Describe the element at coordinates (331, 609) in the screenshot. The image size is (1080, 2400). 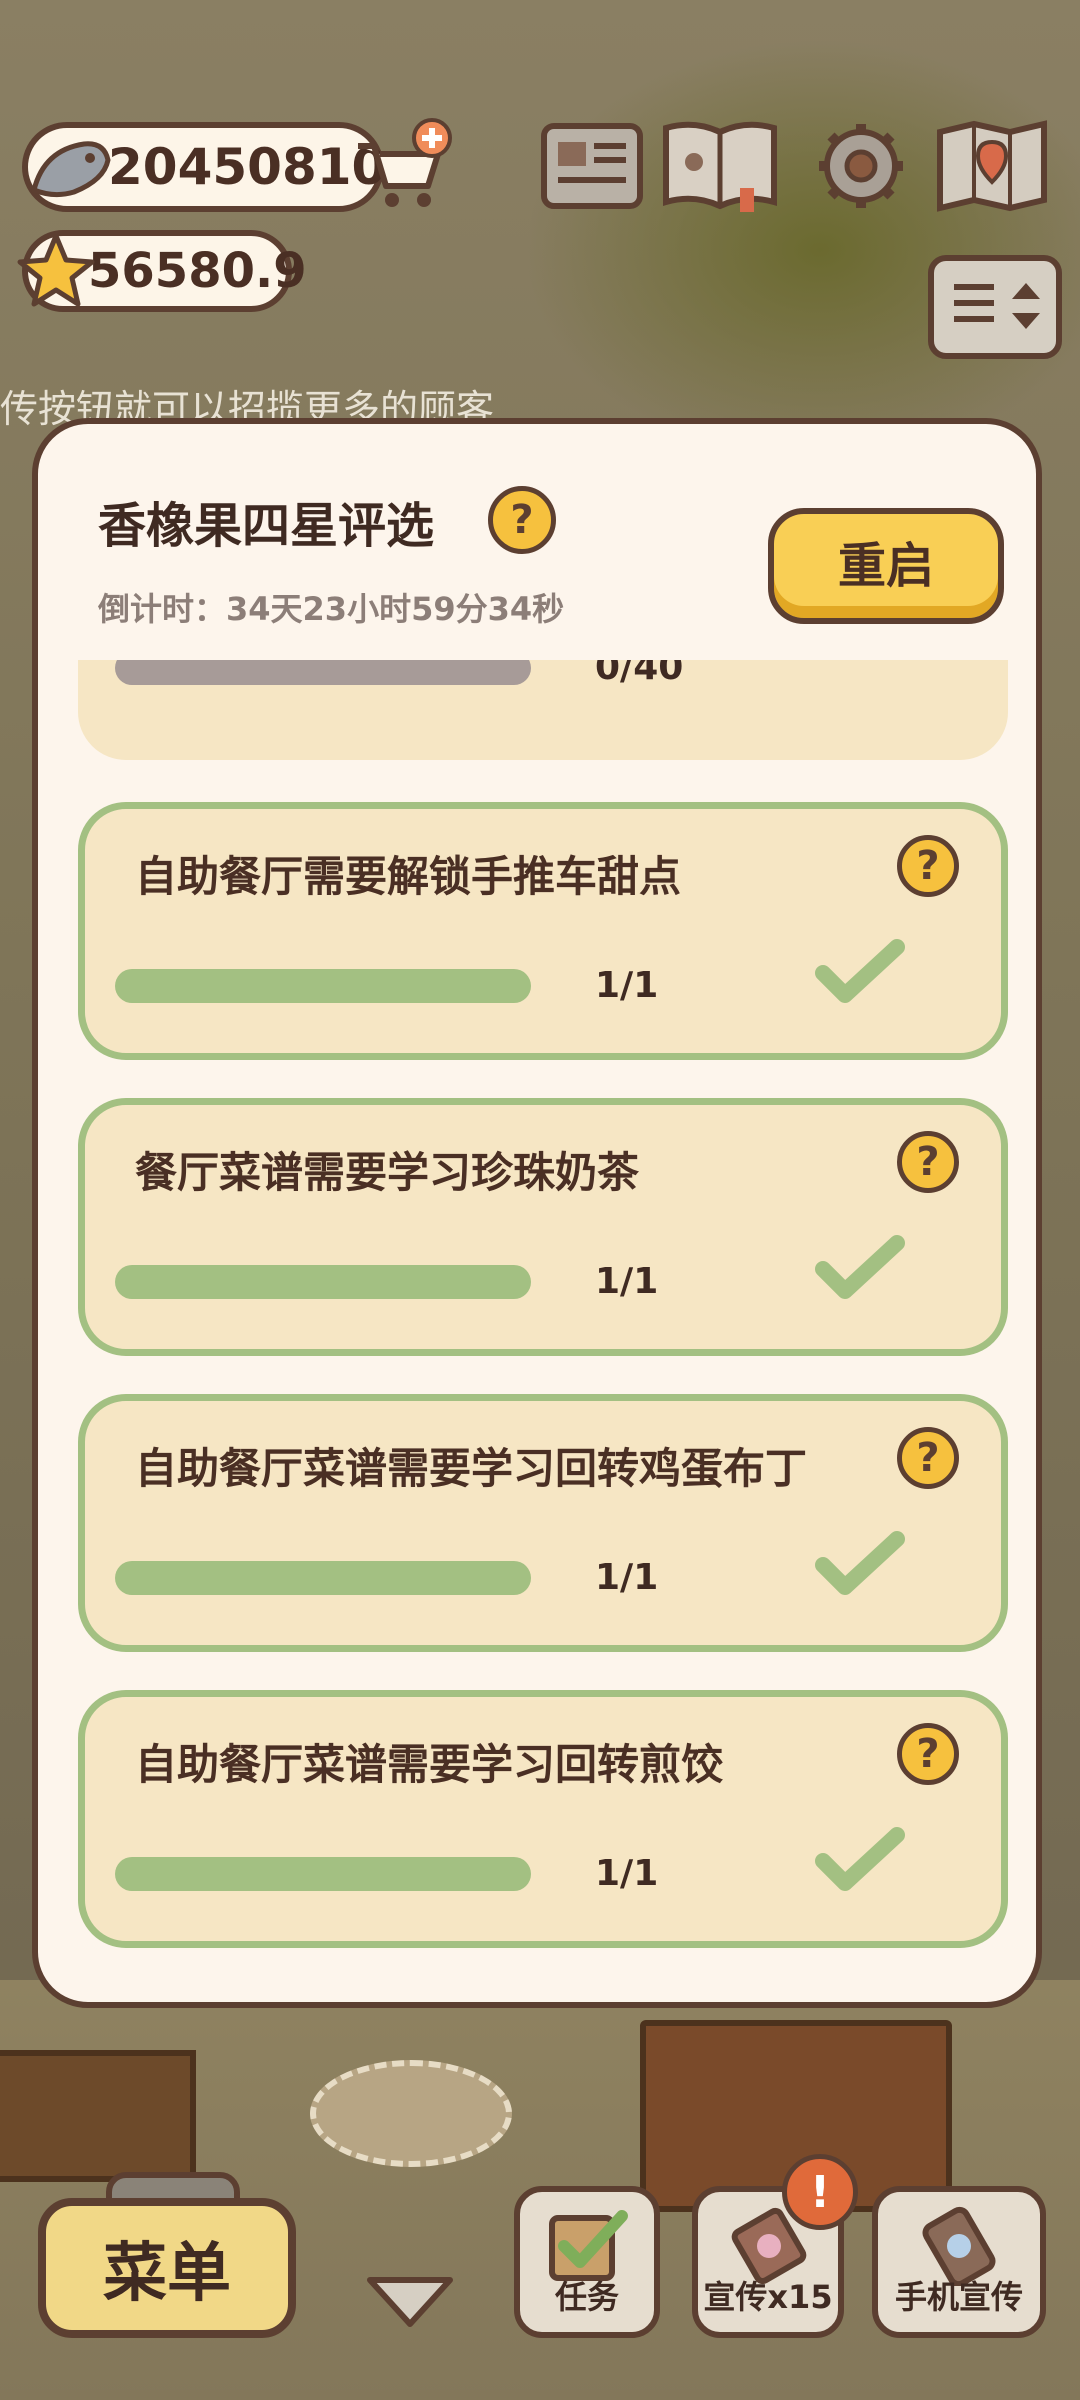
I see `countdown-timer: 倒计时：34天23小时59分34秒` at that location.